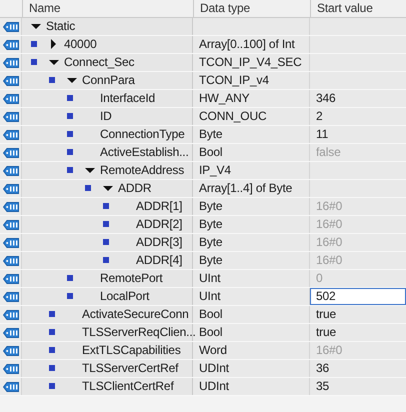 This screenshot has height=412, width=406. What do you see at coordinates (125, 296) in the screenshot?
I see `variable-name: LocalPort` at bounding box center [125, 296].